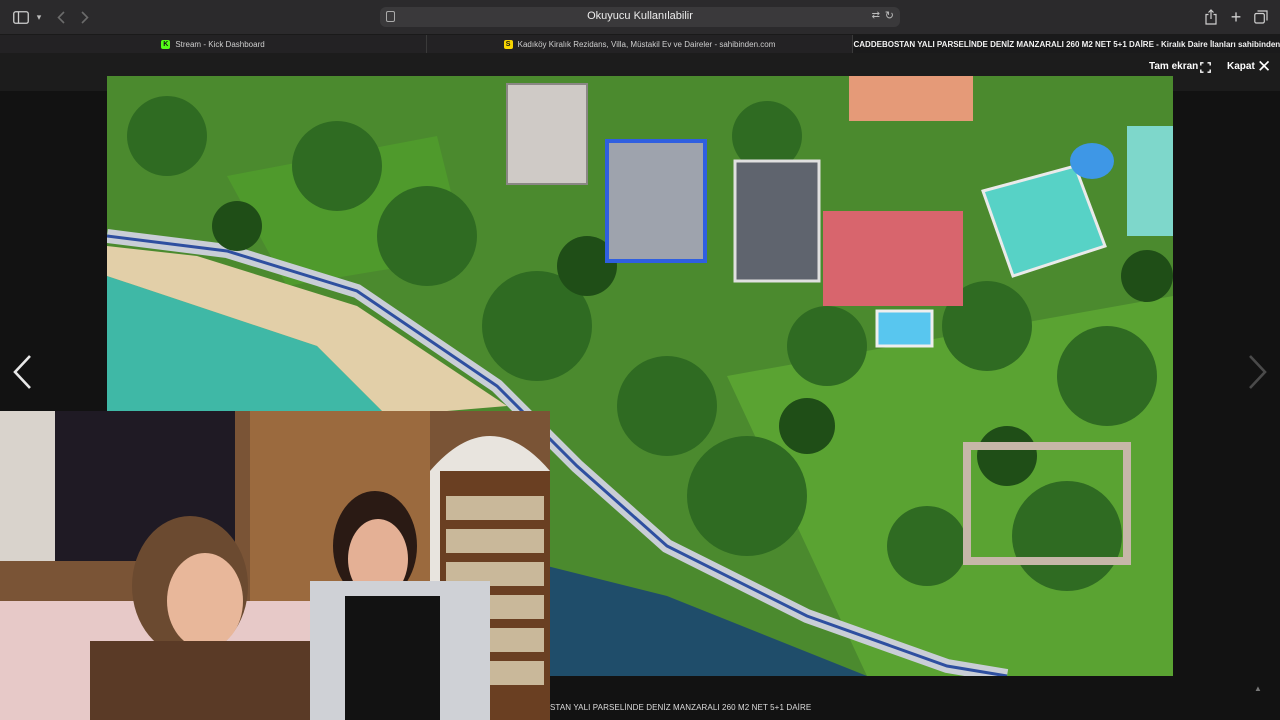 Image resolution: width=1280 pixels, height=720 pixels. What do you see at coordinates (1264, 66) in the screenshot?
I see `close-icon: ✕` at bounding box center [1264, 66].